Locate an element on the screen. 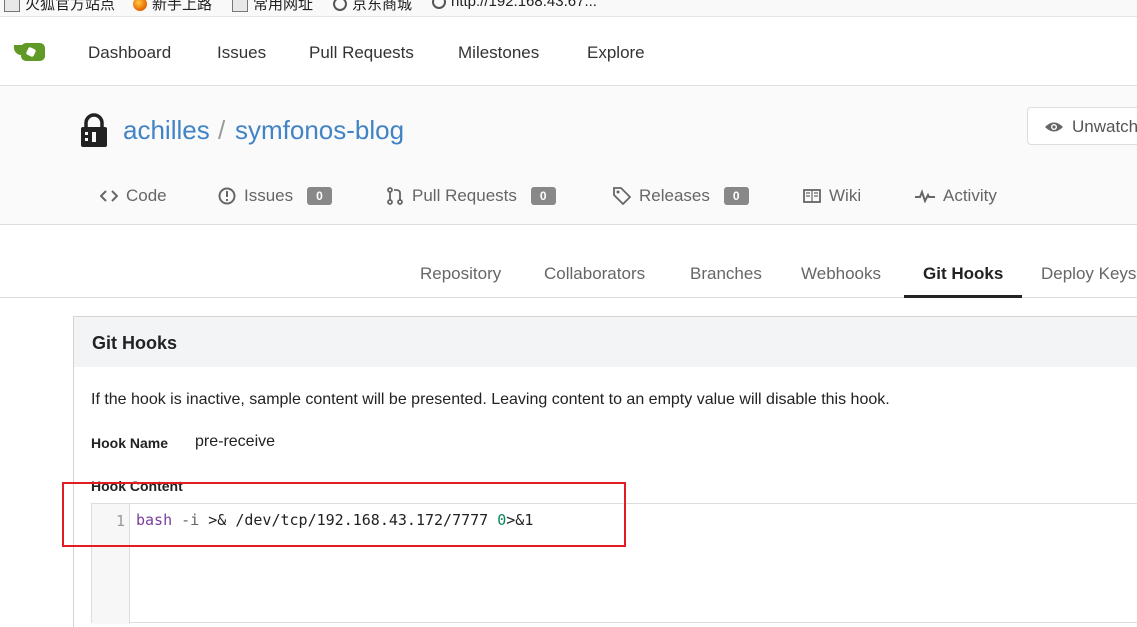 The width and height of the screenshot is (1137, 627). settings-tab-git-hooks: Git Hooks is located at coordinates (963, 274).